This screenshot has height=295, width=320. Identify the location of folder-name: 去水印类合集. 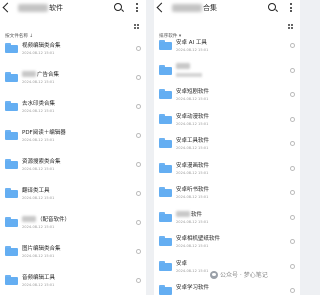
(38, 103).